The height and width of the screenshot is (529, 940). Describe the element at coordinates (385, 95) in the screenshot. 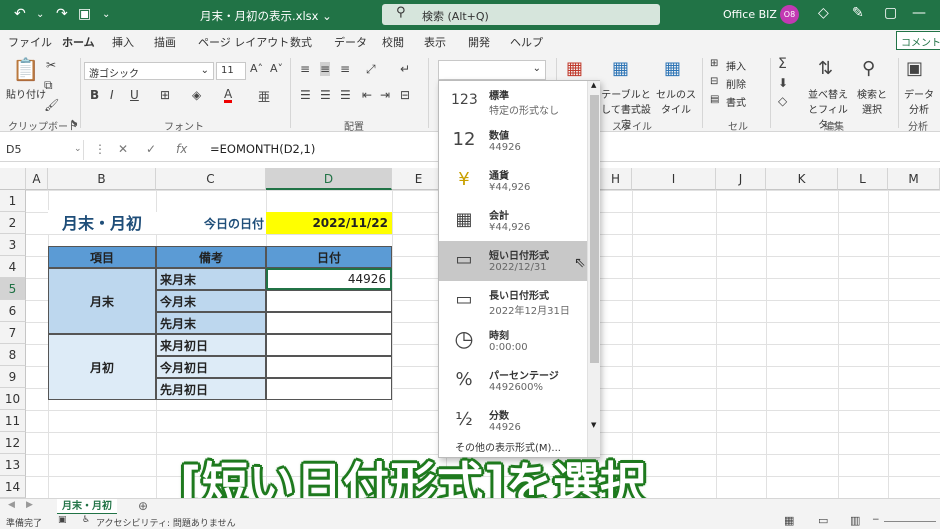

I see `indent-increase-icon: ⇥` at that location.